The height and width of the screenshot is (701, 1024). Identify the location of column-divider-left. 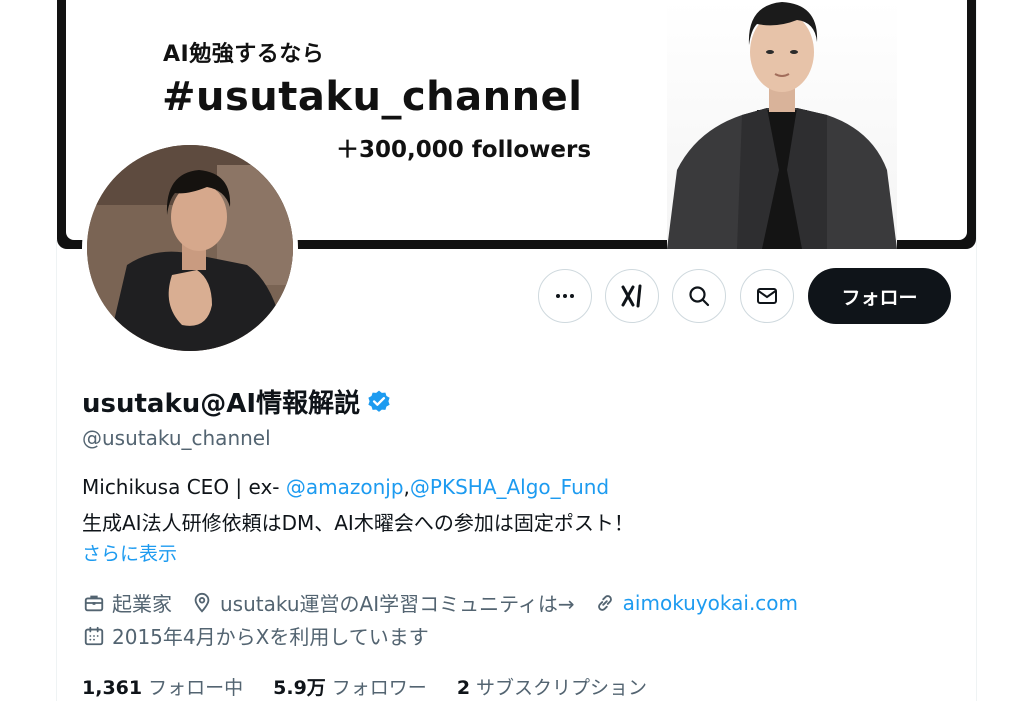
(56, 470).